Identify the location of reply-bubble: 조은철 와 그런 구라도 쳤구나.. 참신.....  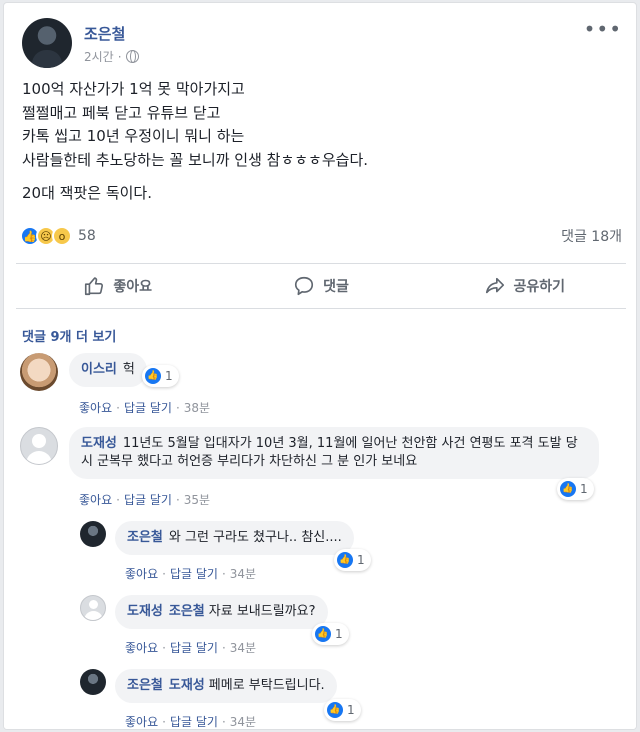
(234, 538).